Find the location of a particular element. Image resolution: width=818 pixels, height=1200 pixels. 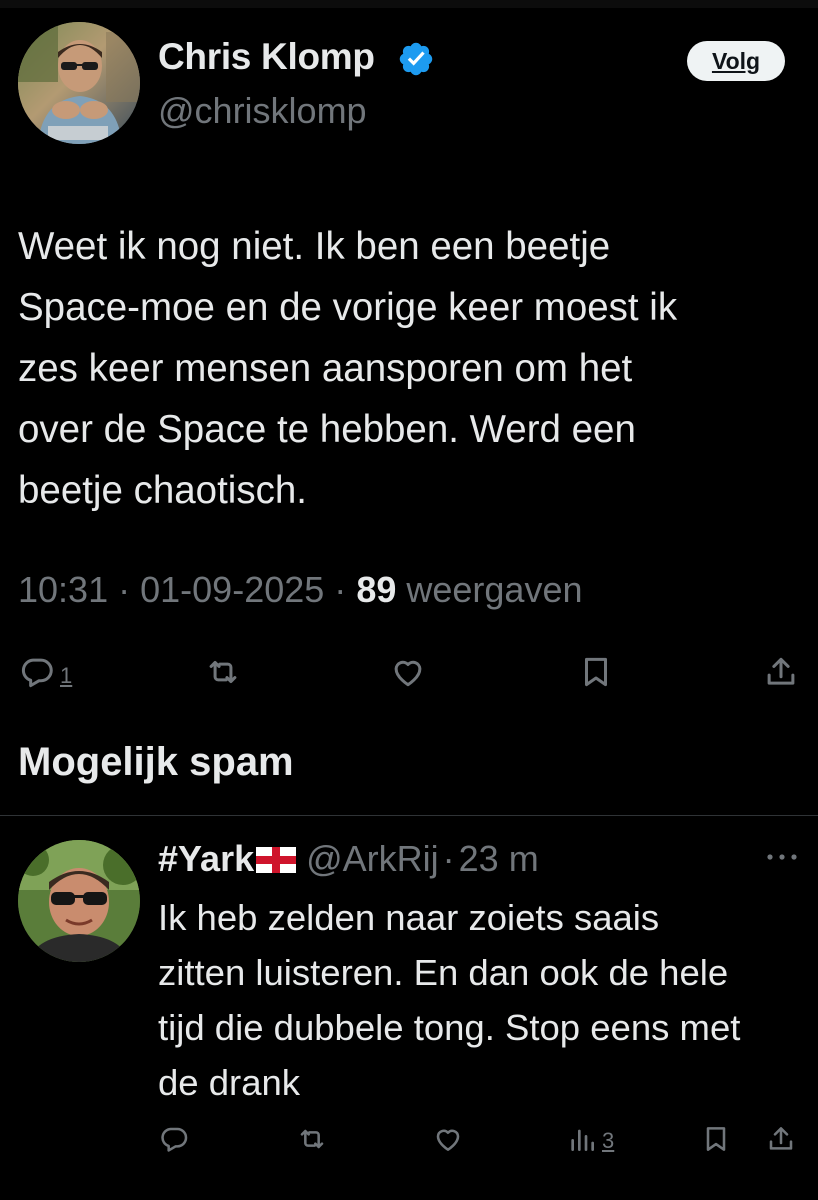

reply-text-line: Ik heb zelden naar zoiets saais is located at coordinates (409, 917).